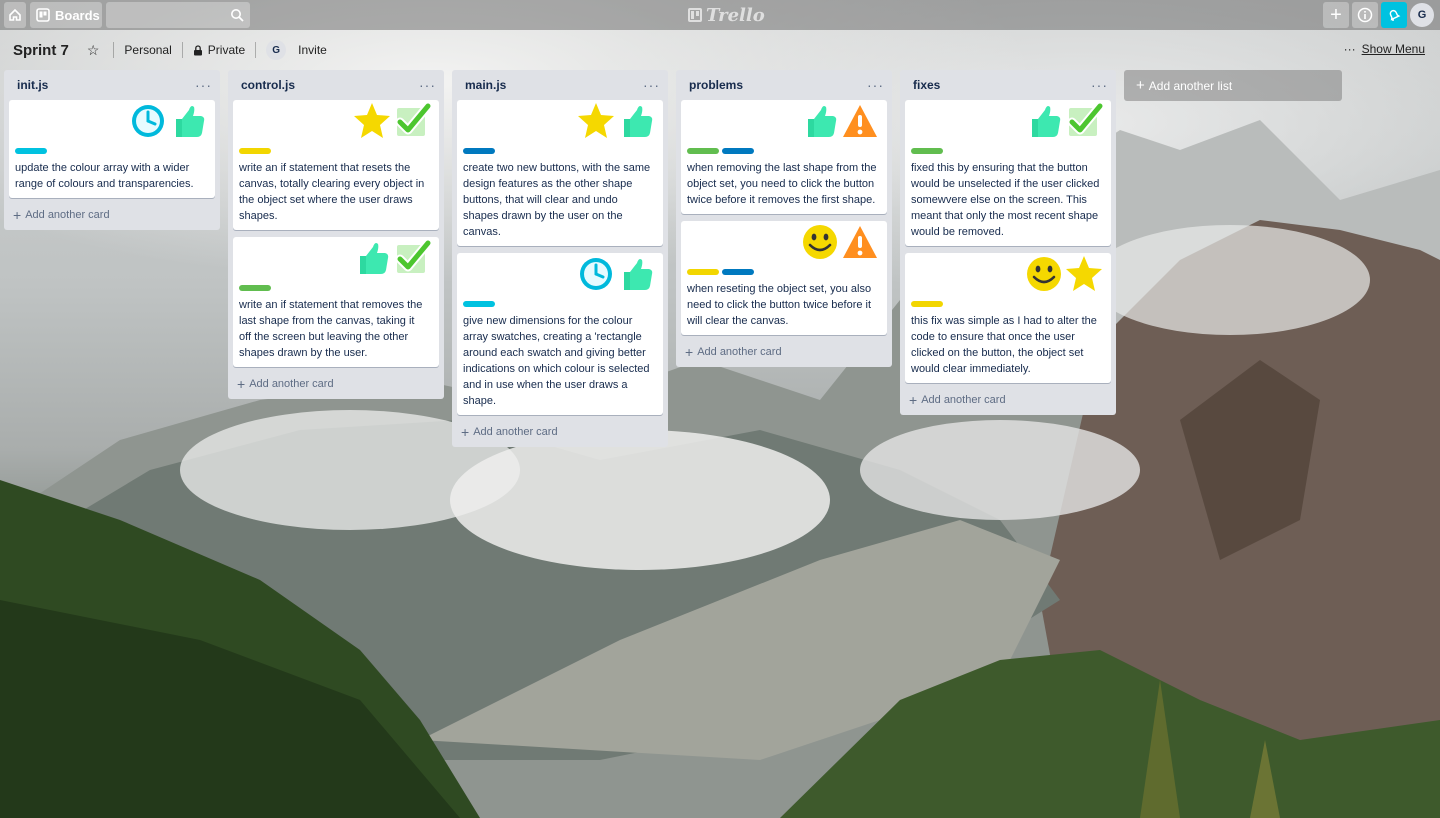 The image size is (1440, 818). I want to click on add-list-button: + Add another list, so click(1233, 85).